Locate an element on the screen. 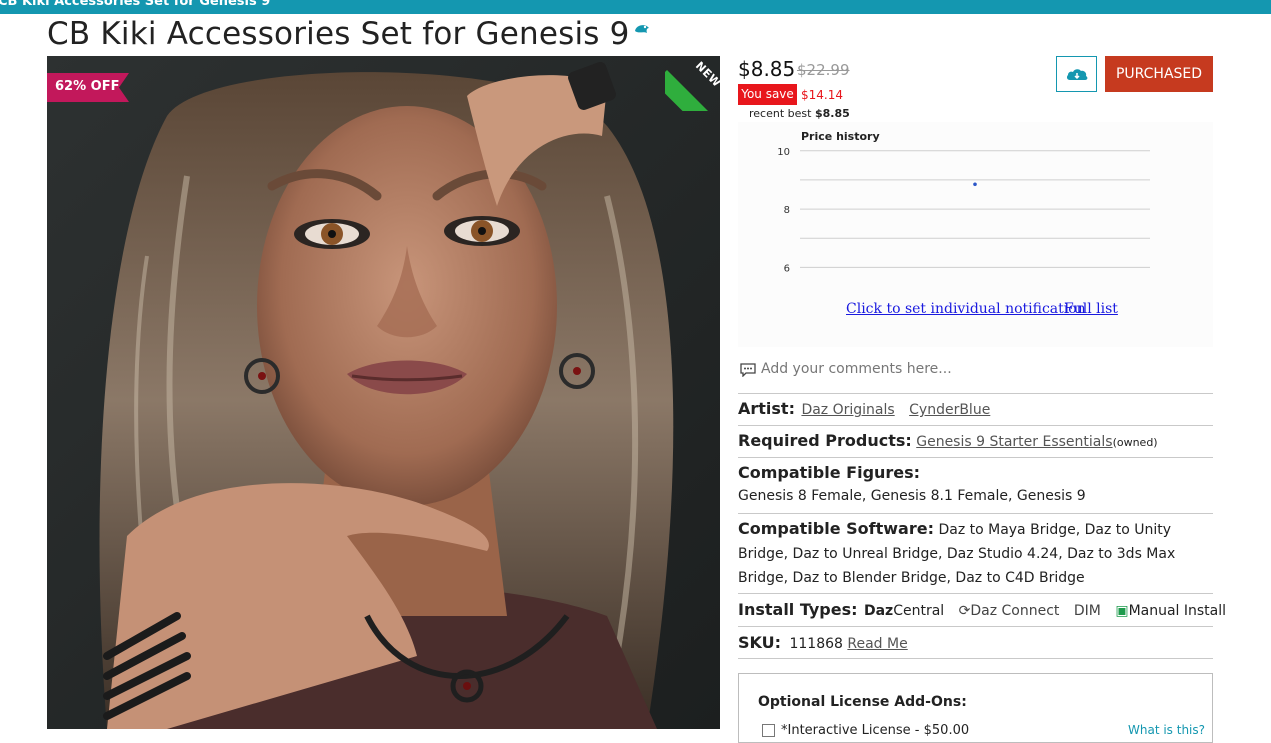  required-product-link: Genesis 9 Starter Essentials is located at coordinates (1014, 442).